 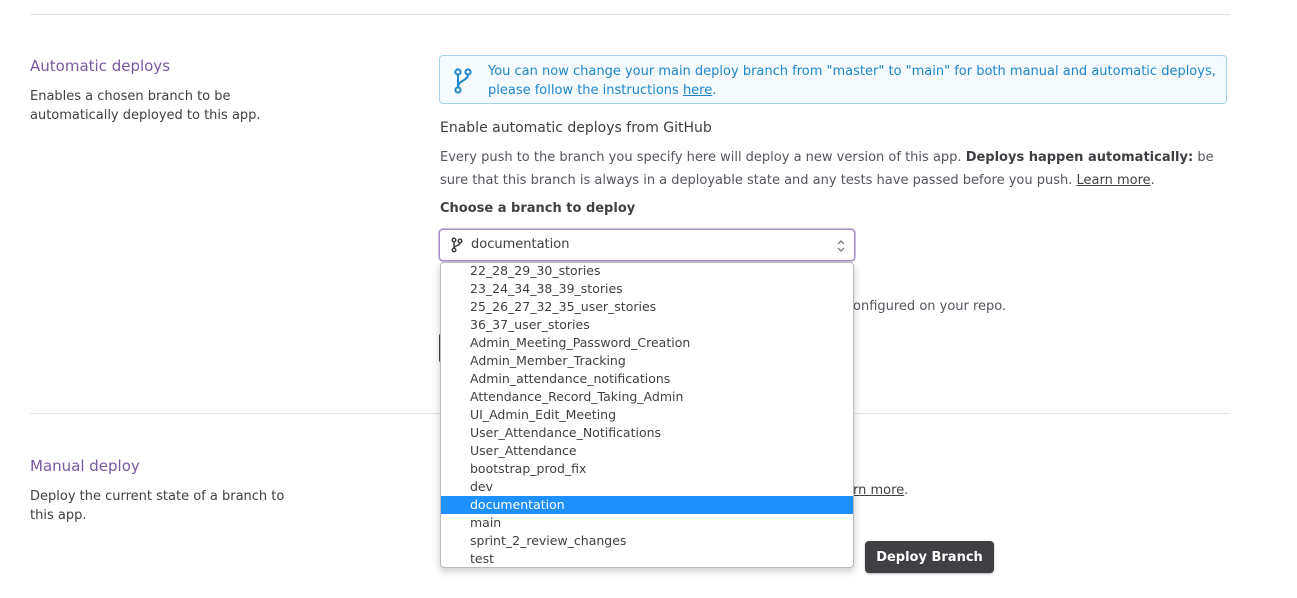 I want to click on branch-option: UI_Admin_Edit_Meeting, so click(x=647, y=415).